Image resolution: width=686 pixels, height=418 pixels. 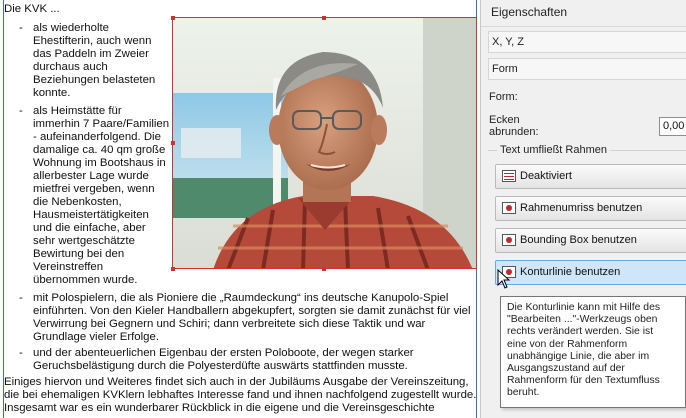 I want to click on text-line: und die einfache, aber, so click(x=89, y=228).